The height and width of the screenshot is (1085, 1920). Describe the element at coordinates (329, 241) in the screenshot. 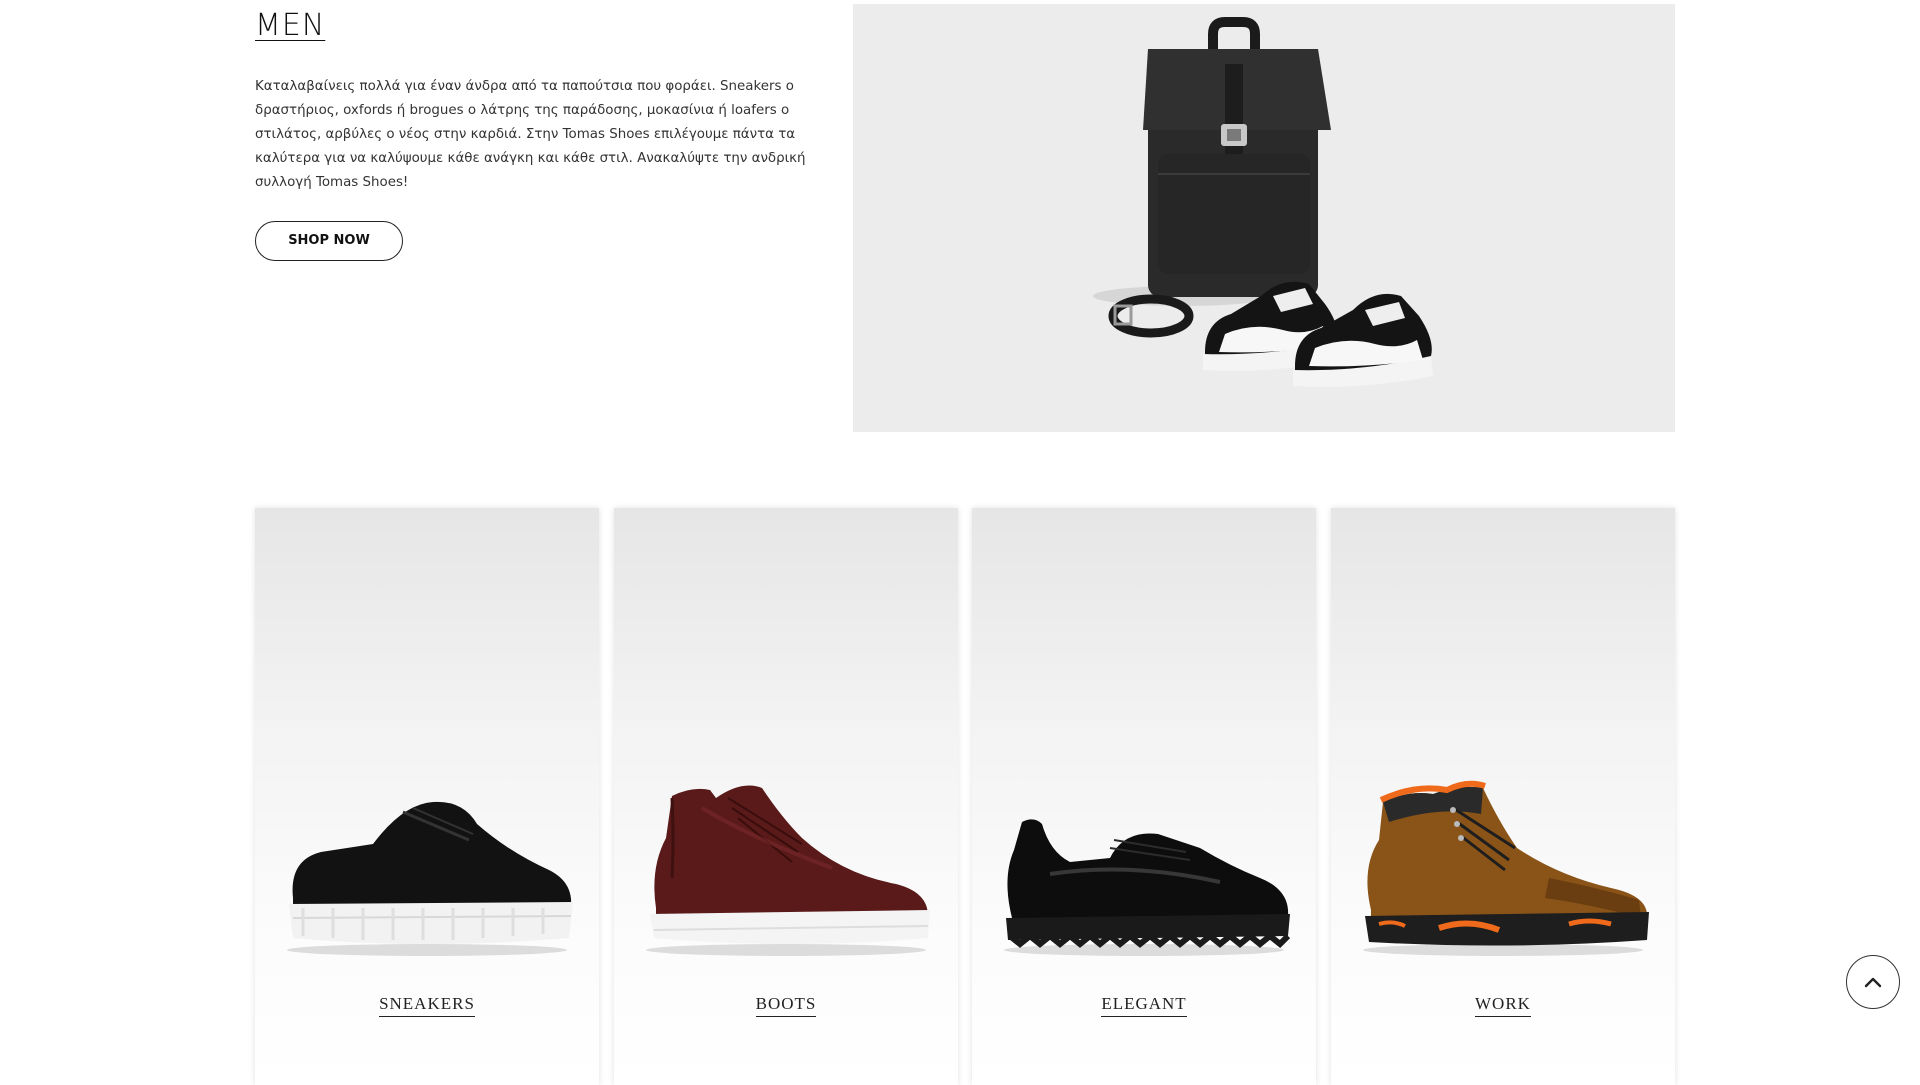

I see `shop-now-button: SHOP NOW` at that location.